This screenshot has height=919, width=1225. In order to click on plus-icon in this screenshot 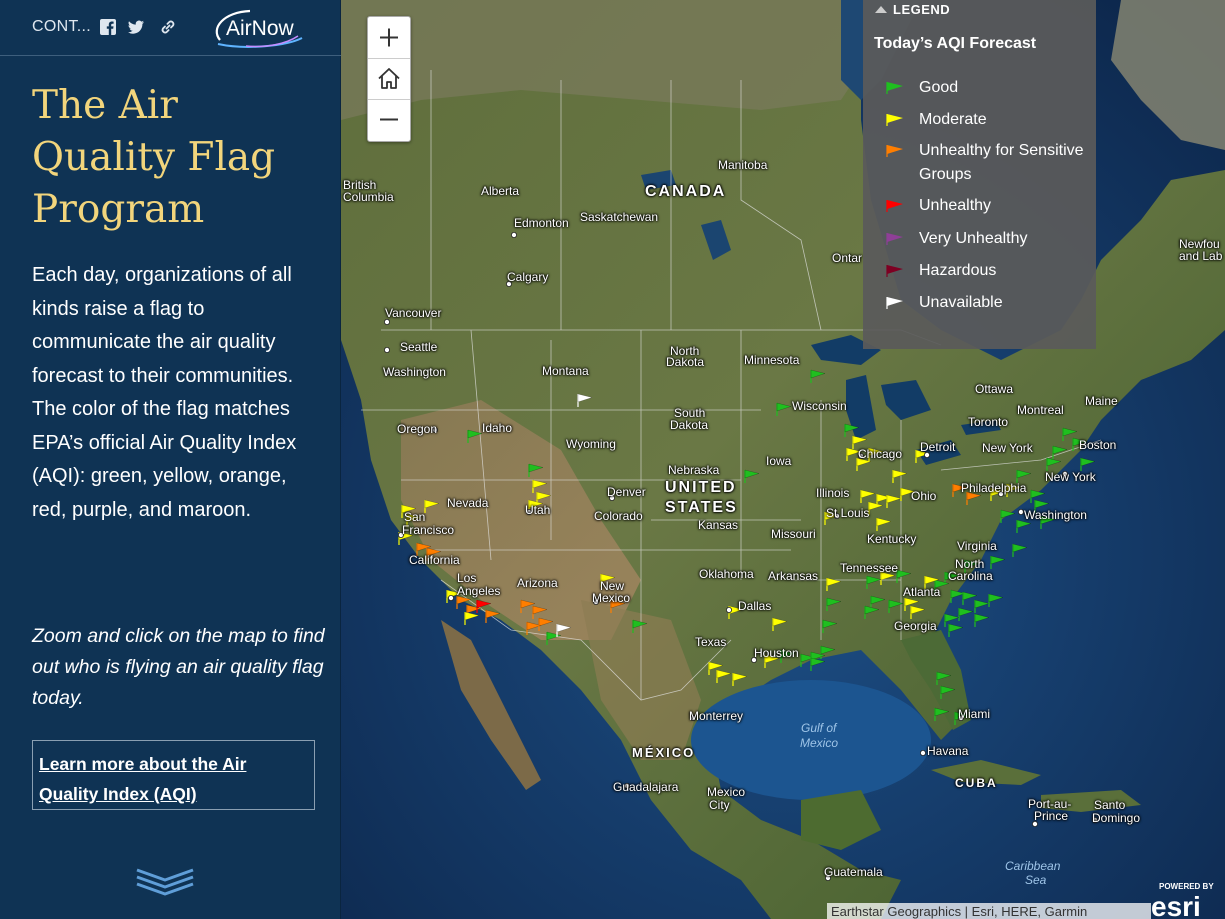, I will do `click(389, 37)`.